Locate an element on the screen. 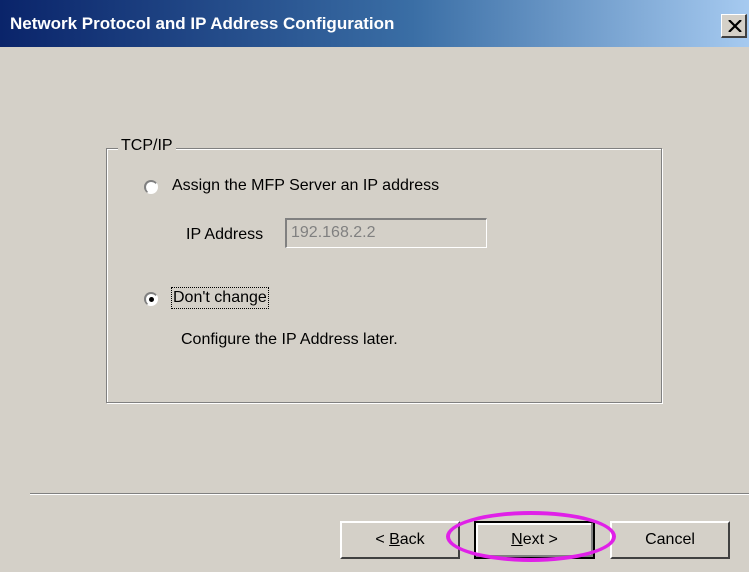 The image size is (749, 572). close-button is located at coordinates (734, 26).